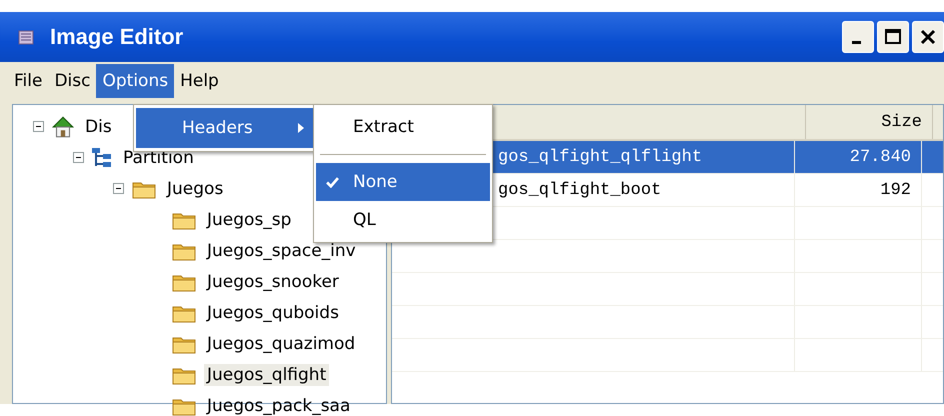  Describe the element at coordinates (273, 313) in the screenshot. I see `tree-item: Juegos_quboids` at that location.